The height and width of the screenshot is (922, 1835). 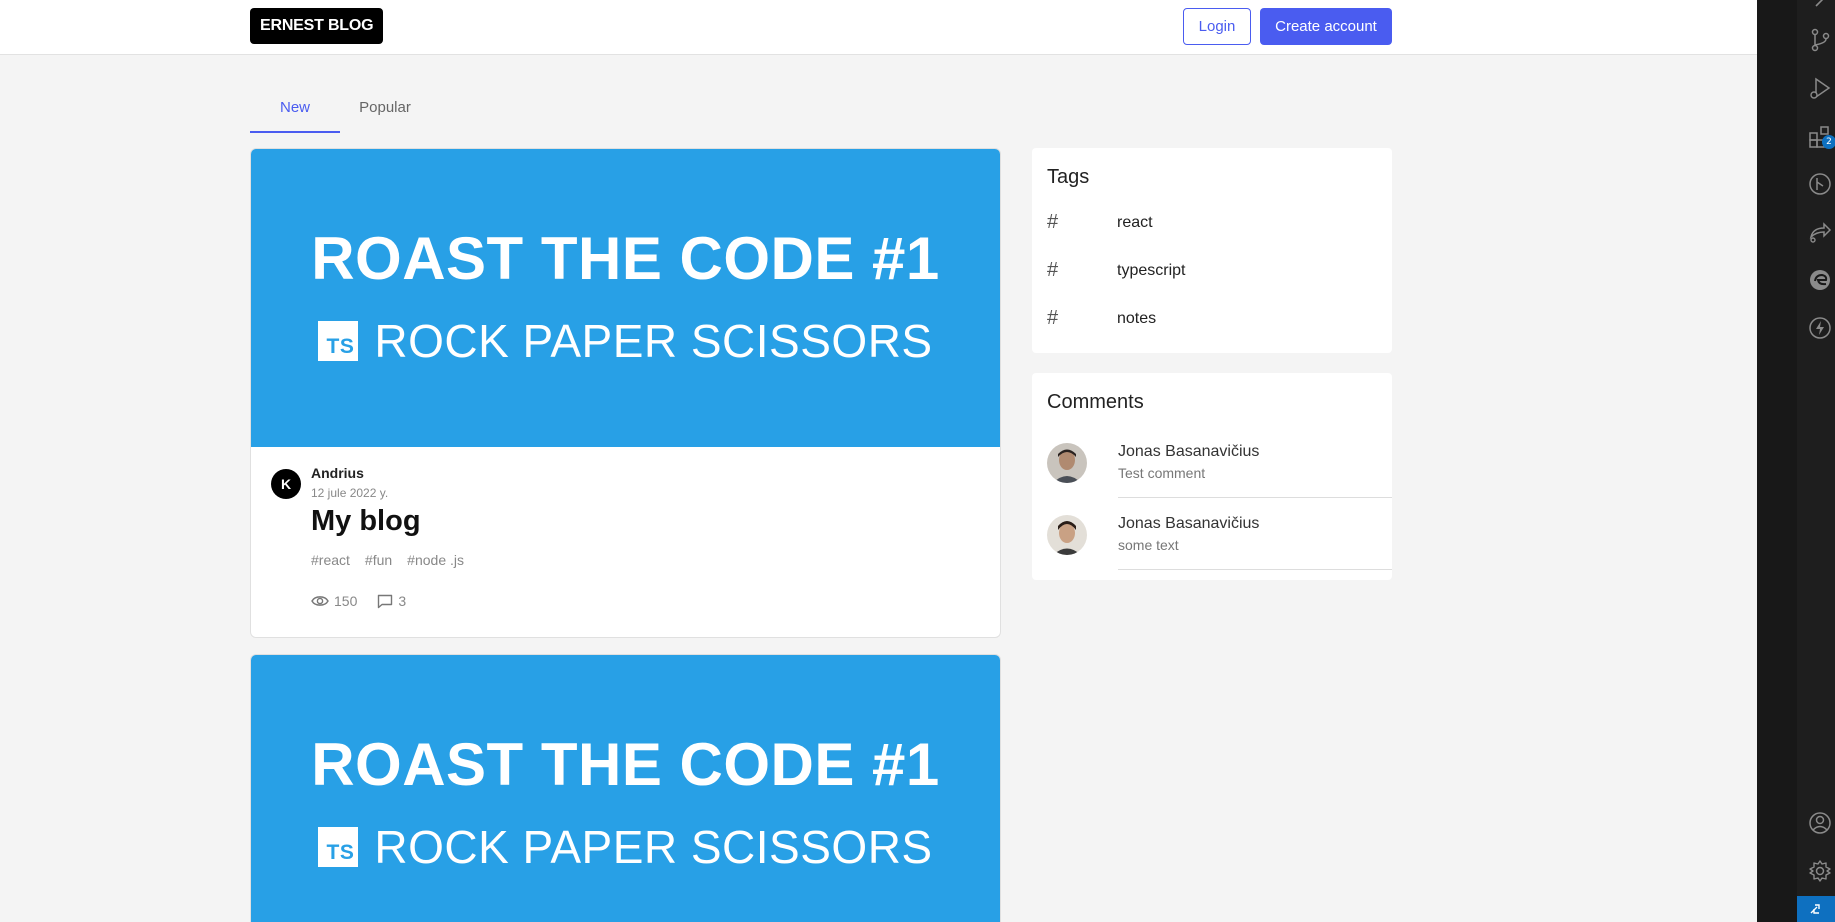 I want to click on extensions-badge: 2, so click(x=1828, y=142).